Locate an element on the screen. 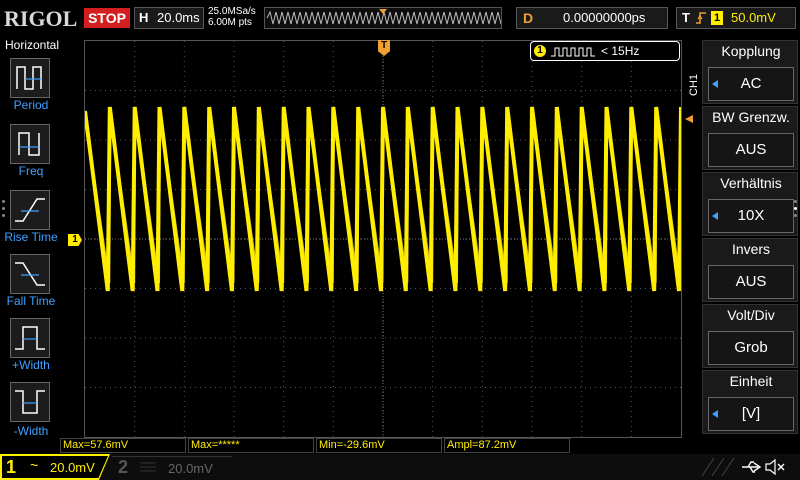  measure-menu-title: Horizontal is located at coordinates (32, 45).